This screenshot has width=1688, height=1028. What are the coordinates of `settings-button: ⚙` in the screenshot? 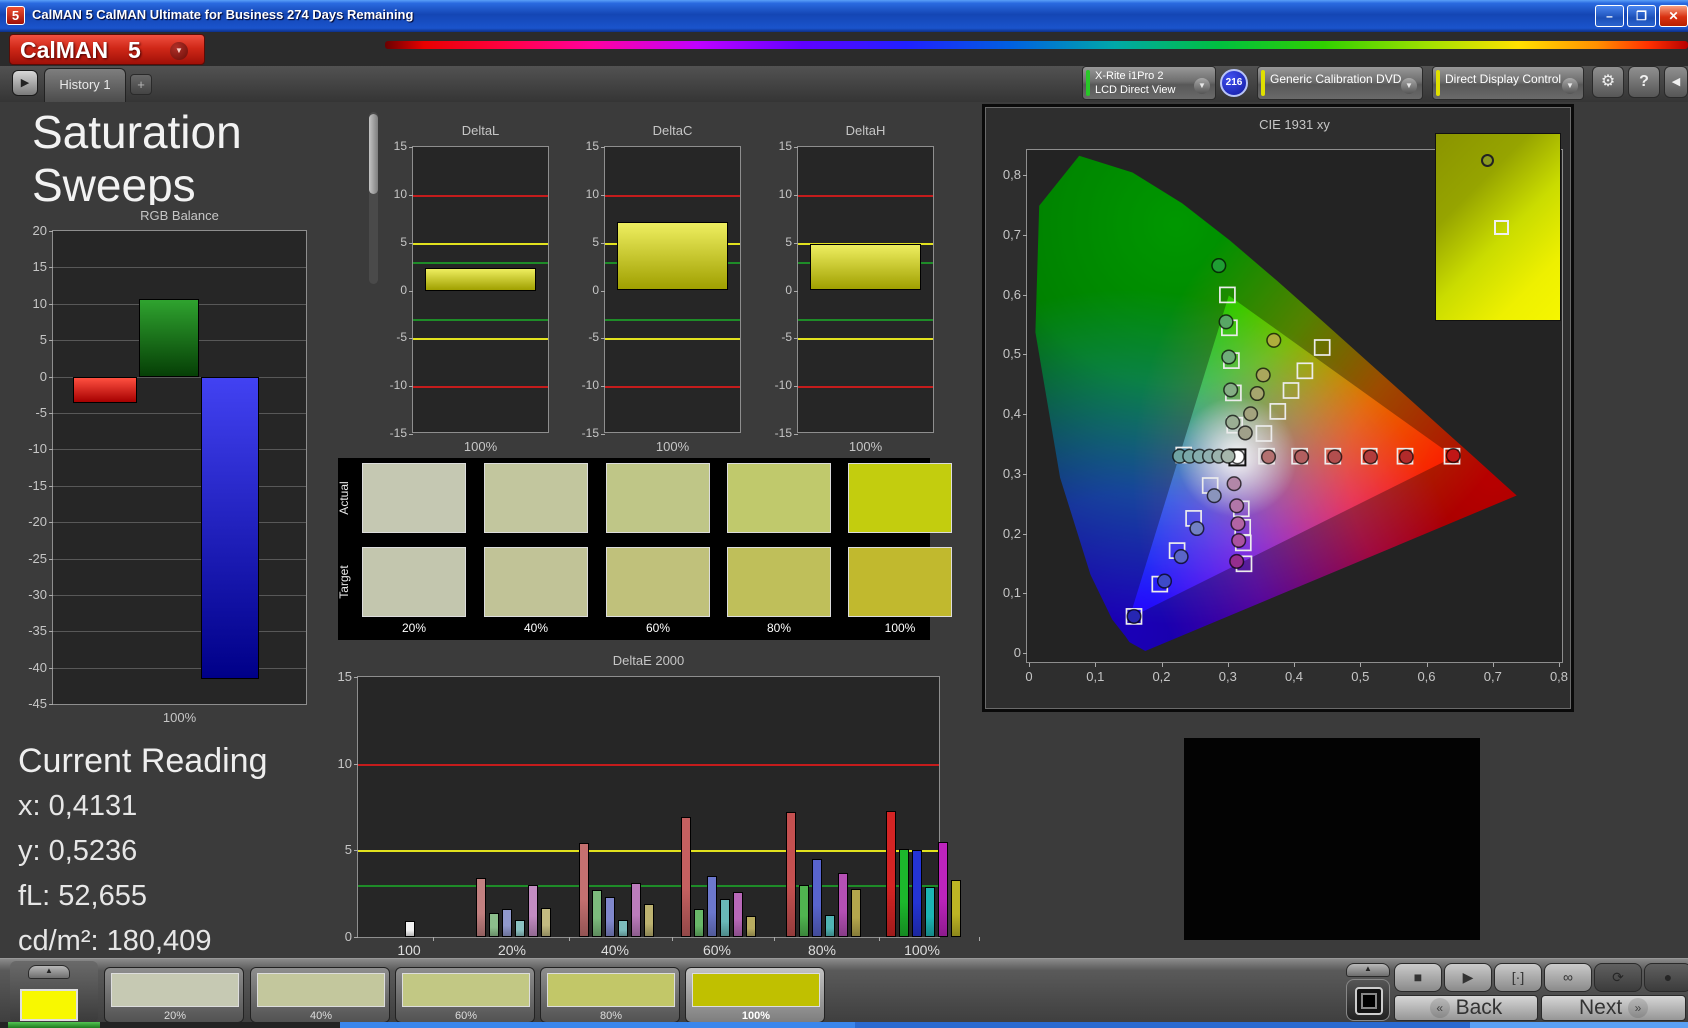 It's located at (1608, 82).